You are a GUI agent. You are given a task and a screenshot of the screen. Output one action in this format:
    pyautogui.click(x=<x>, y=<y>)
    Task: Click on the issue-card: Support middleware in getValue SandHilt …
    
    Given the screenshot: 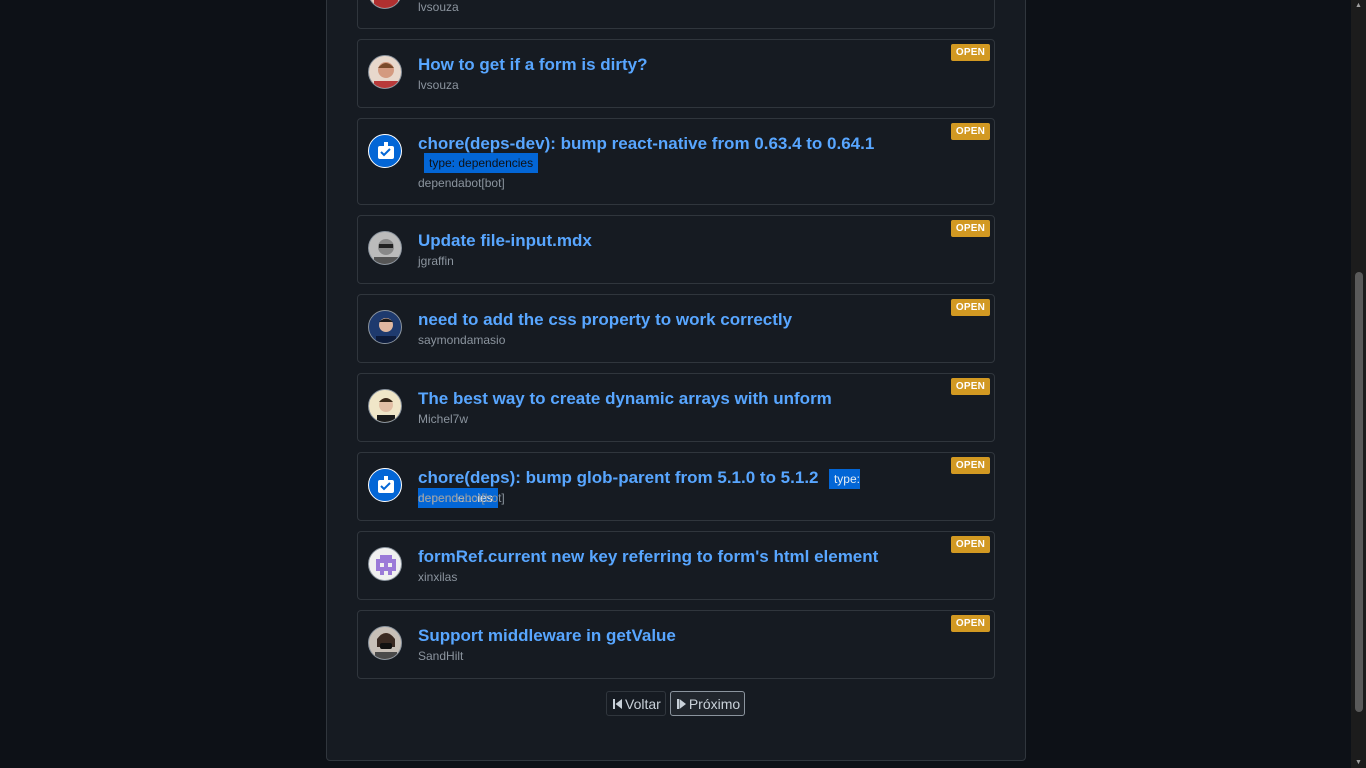 What is the action you would take?
    pyautogui.click(x=676, y=644)
    